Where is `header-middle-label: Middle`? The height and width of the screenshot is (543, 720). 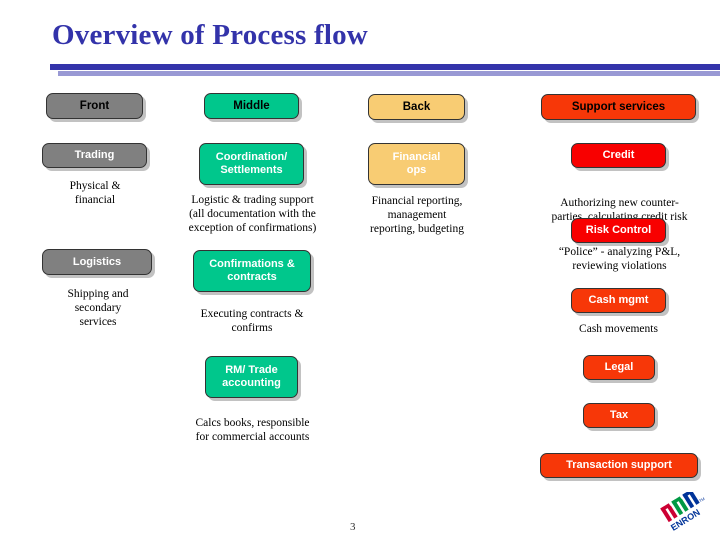
header-middle-label: Middle is located at coordinates (251, 105).